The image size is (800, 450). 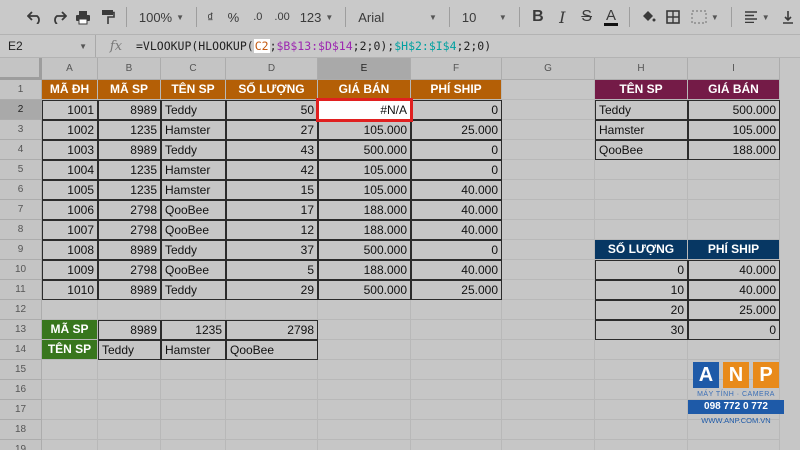 I want to click on price-header-cell: GIÁ BÁN, so click(x=734, y=90).